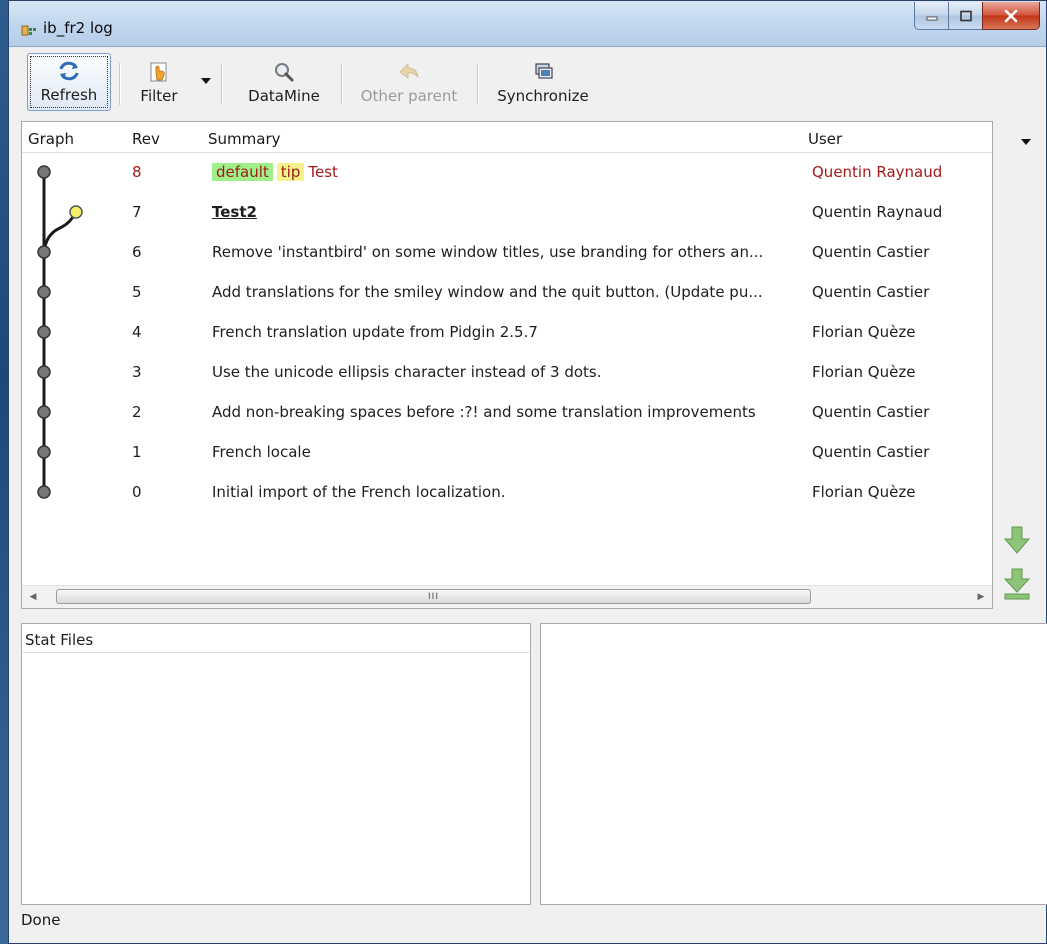 This screenshot has width=1047, height=944. I want to click on load-more-icon, so click(1017, 540).